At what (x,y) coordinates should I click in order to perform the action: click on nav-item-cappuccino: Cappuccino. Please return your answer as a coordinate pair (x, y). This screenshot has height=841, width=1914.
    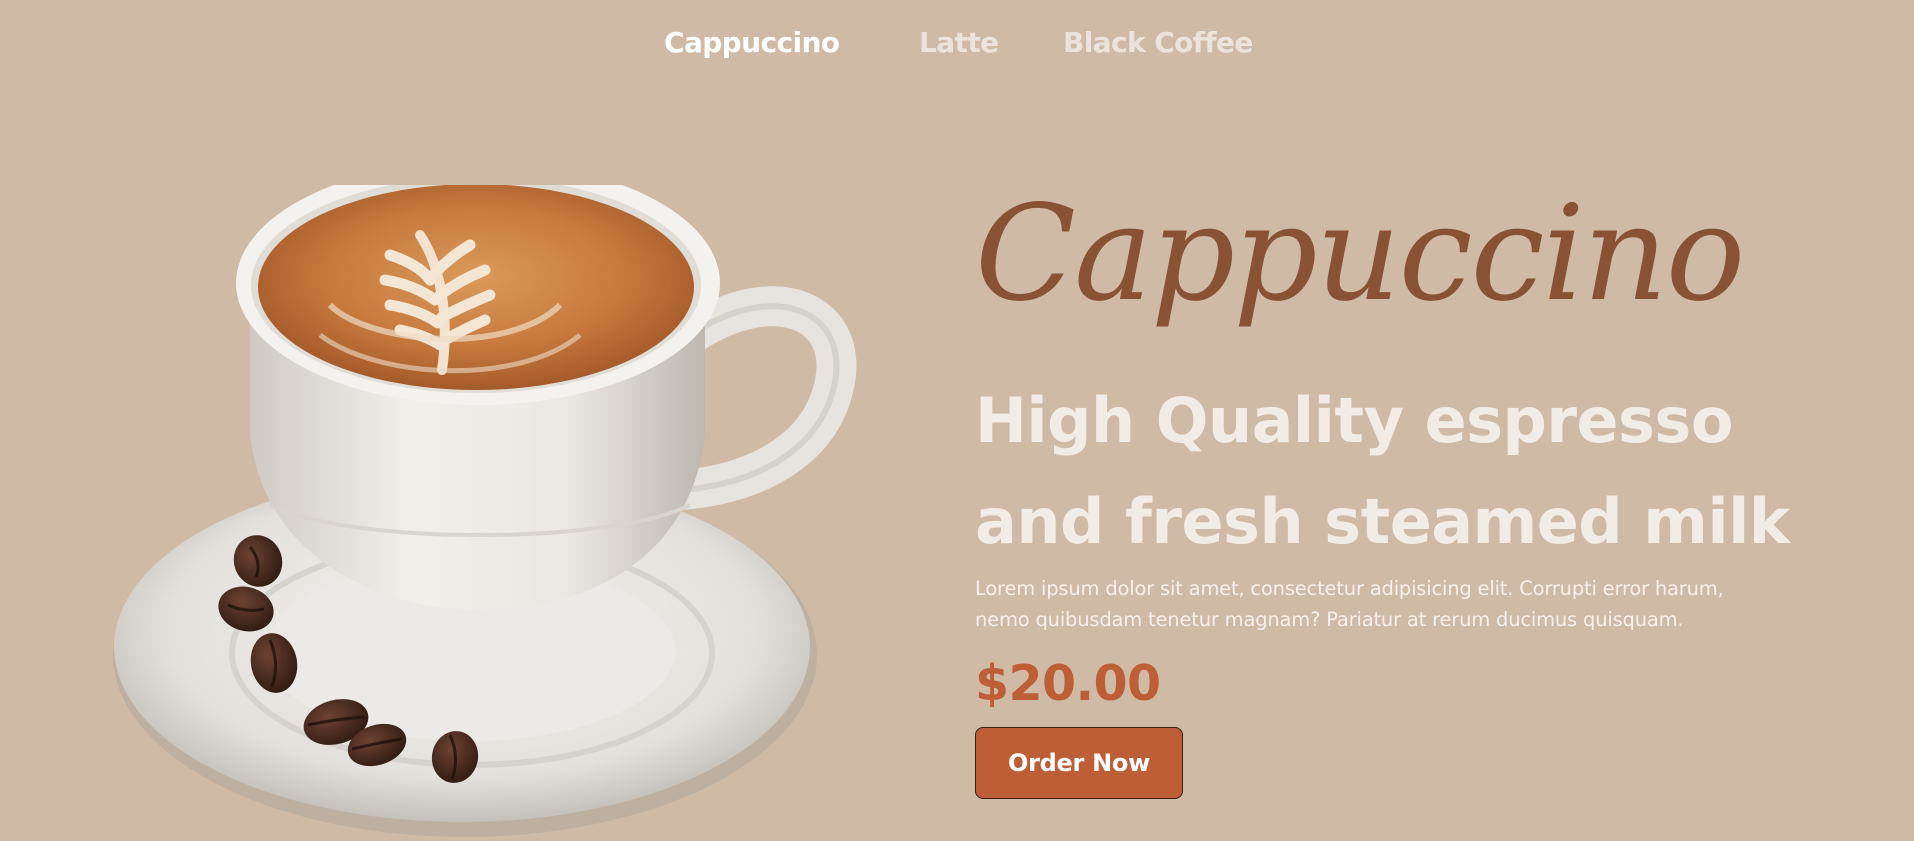
    Looking at the image, I should click on (752, 42).